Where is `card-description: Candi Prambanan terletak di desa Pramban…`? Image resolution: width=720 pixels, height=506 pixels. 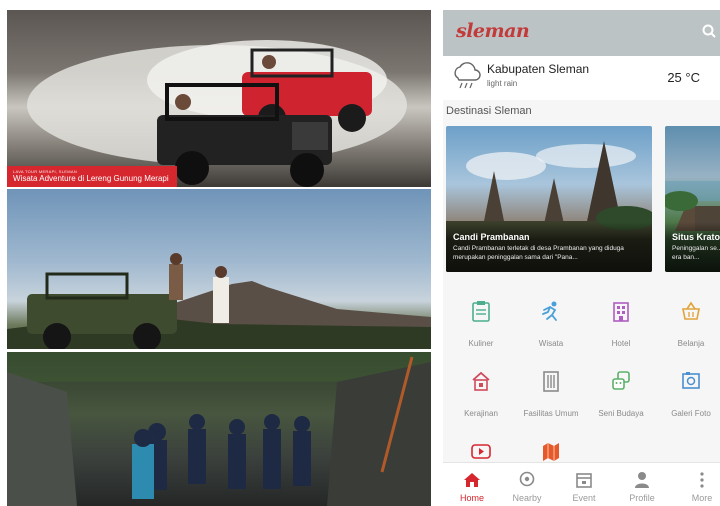
card-description: Candi Prambanan terletak di desa Pramban… is located at coordinates (538, 253).